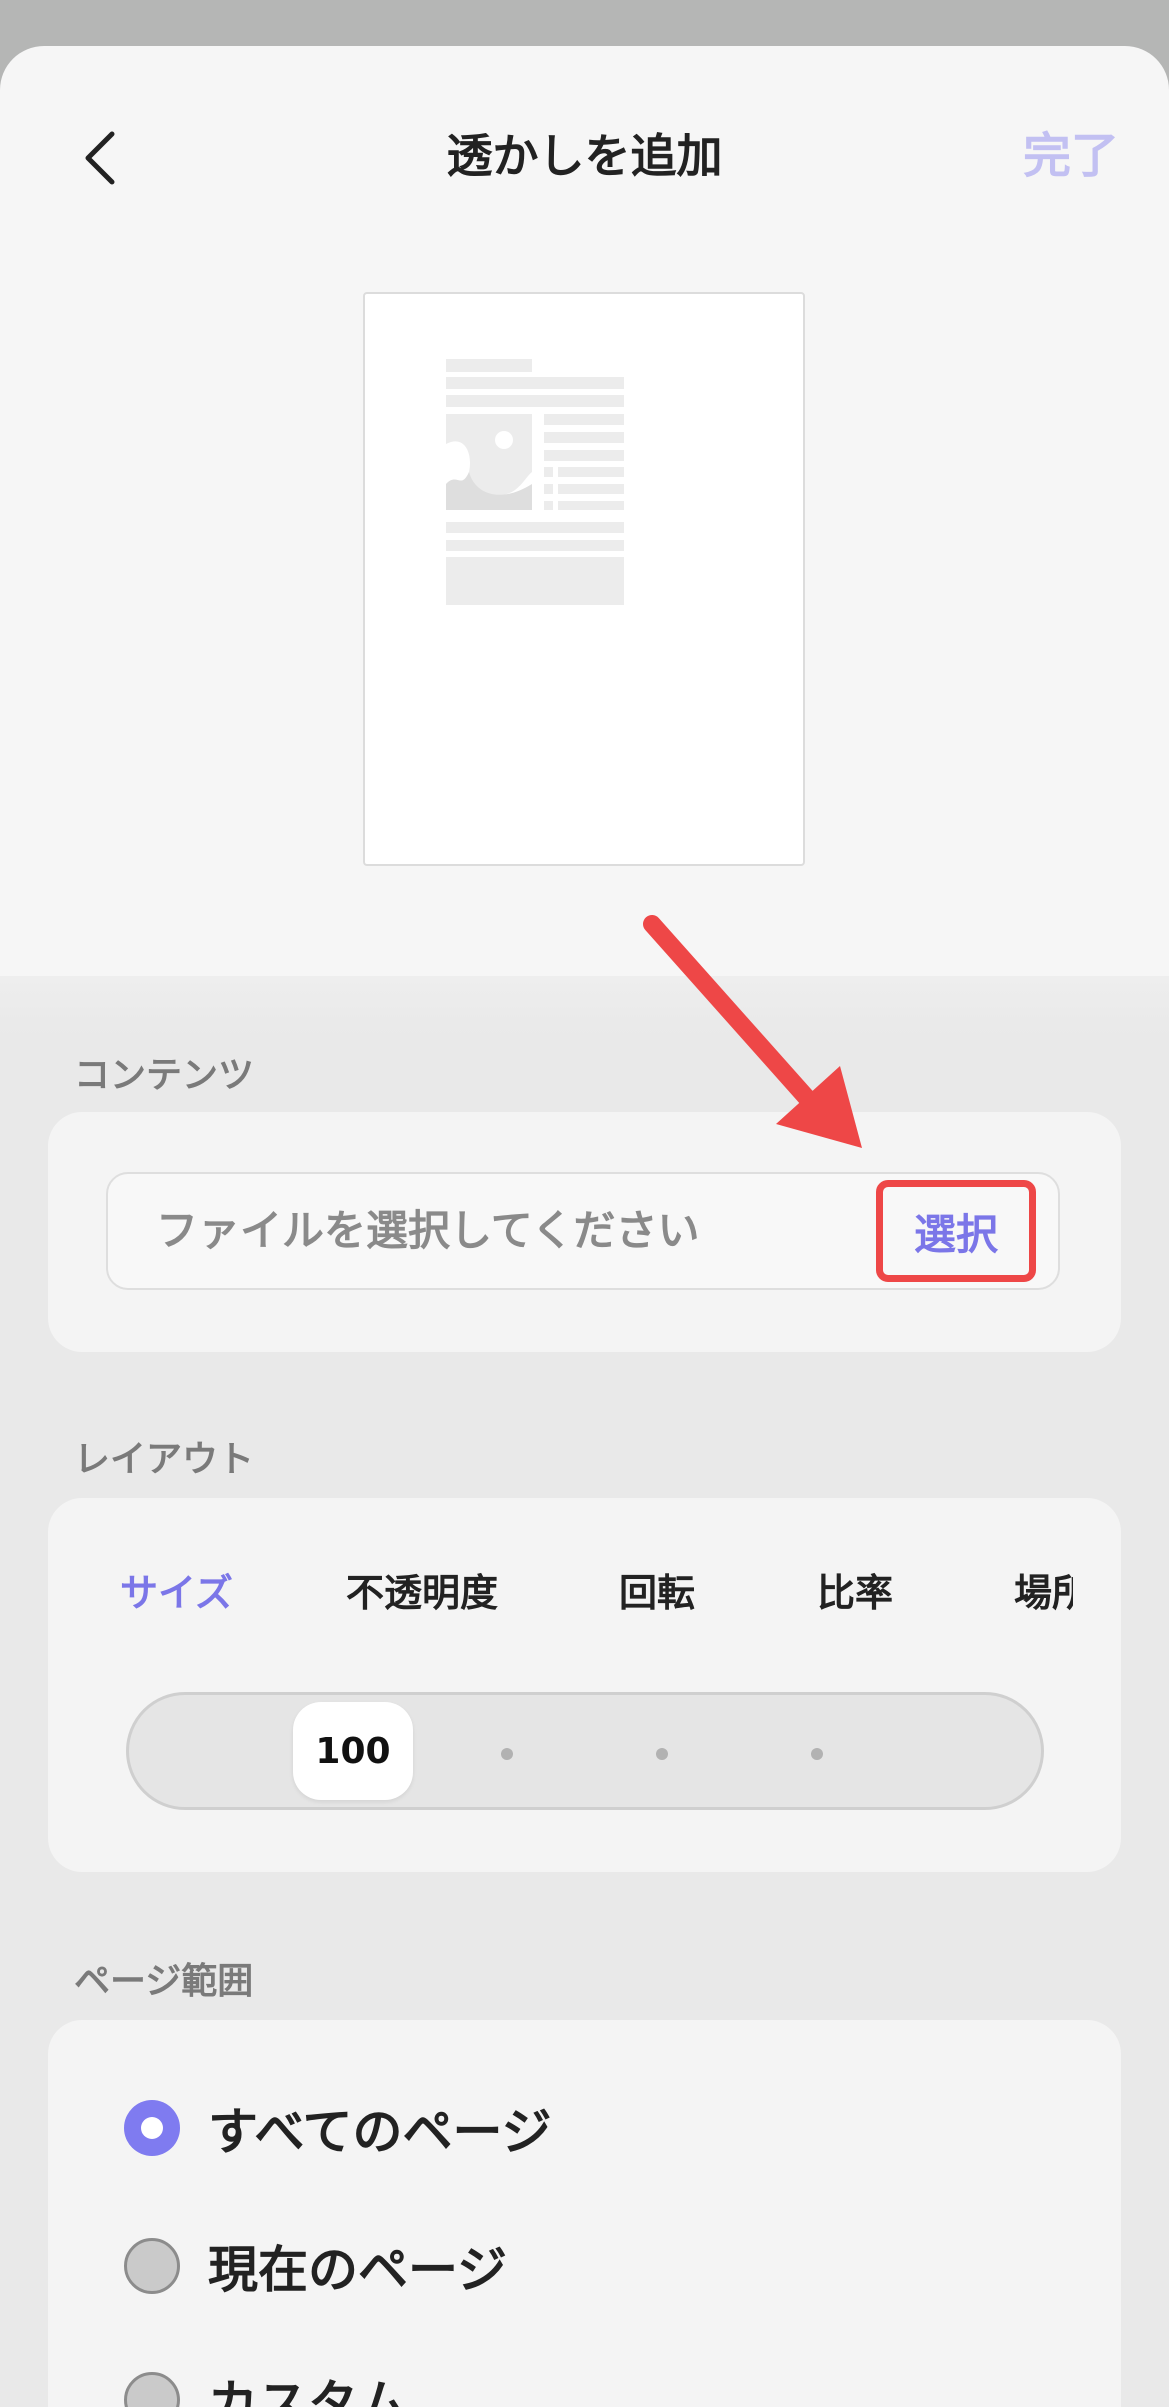 The image size is (1169, 2407). What do you see at coordinates (428, 1230) in the screenshot?
I see `file-placeholder: ファイルを選択してください` at bounding box center [428, 1230].